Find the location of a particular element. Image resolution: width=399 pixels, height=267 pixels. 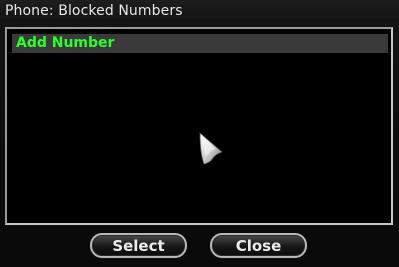

title-bar: Phone: Blocked Numbers is located at coordinates (199, 11).